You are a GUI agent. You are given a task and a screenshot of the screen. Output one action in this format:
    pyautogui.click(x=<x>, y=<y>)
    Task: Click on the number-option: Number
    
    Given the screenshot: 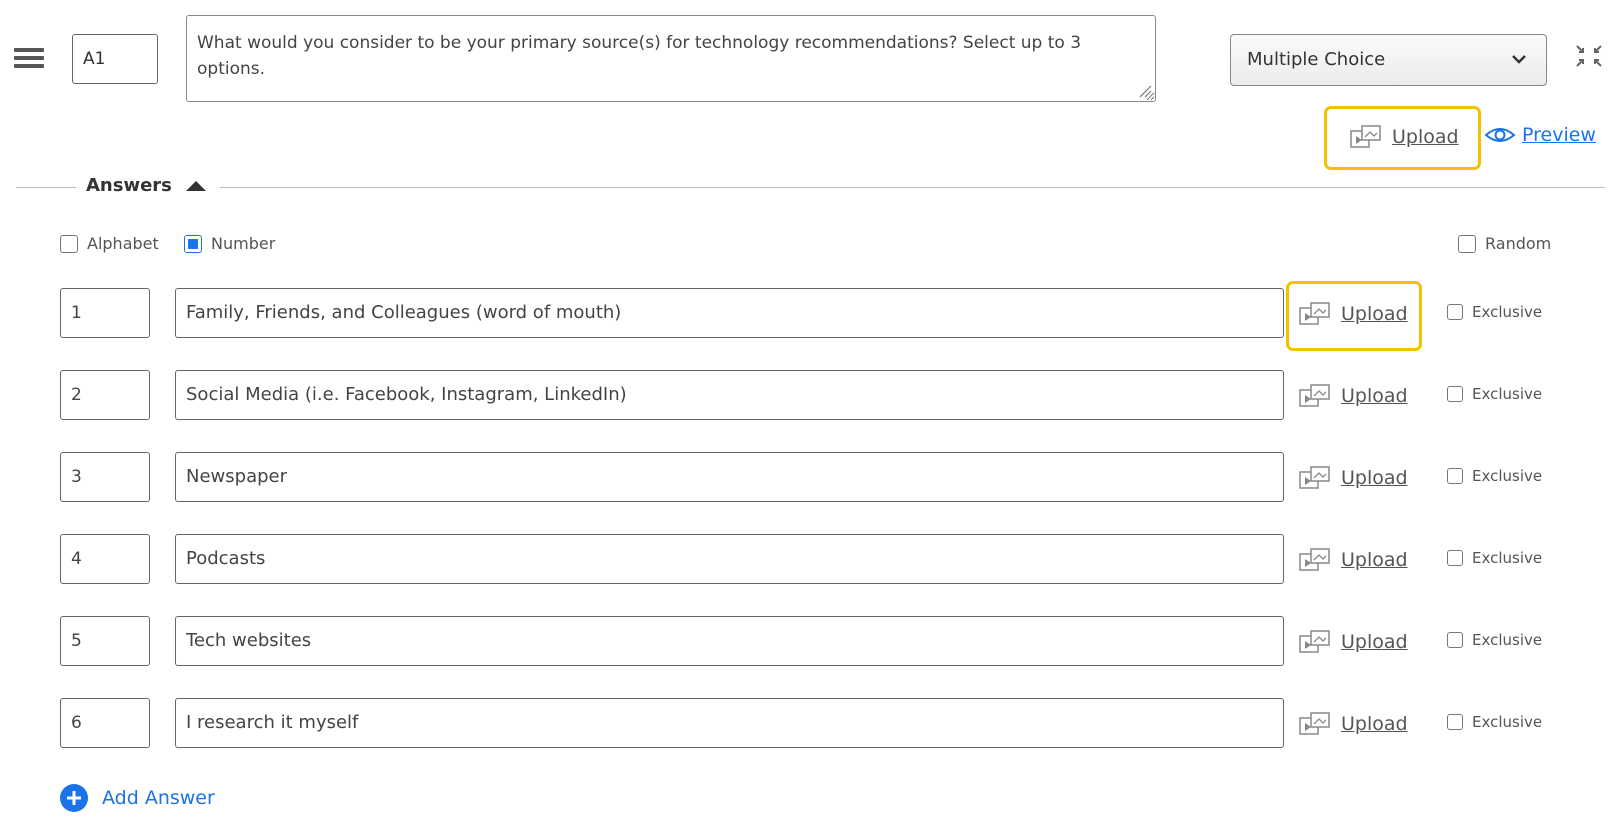 What is the action you would take?
    pyautogui.click(x=229, y=243)
    